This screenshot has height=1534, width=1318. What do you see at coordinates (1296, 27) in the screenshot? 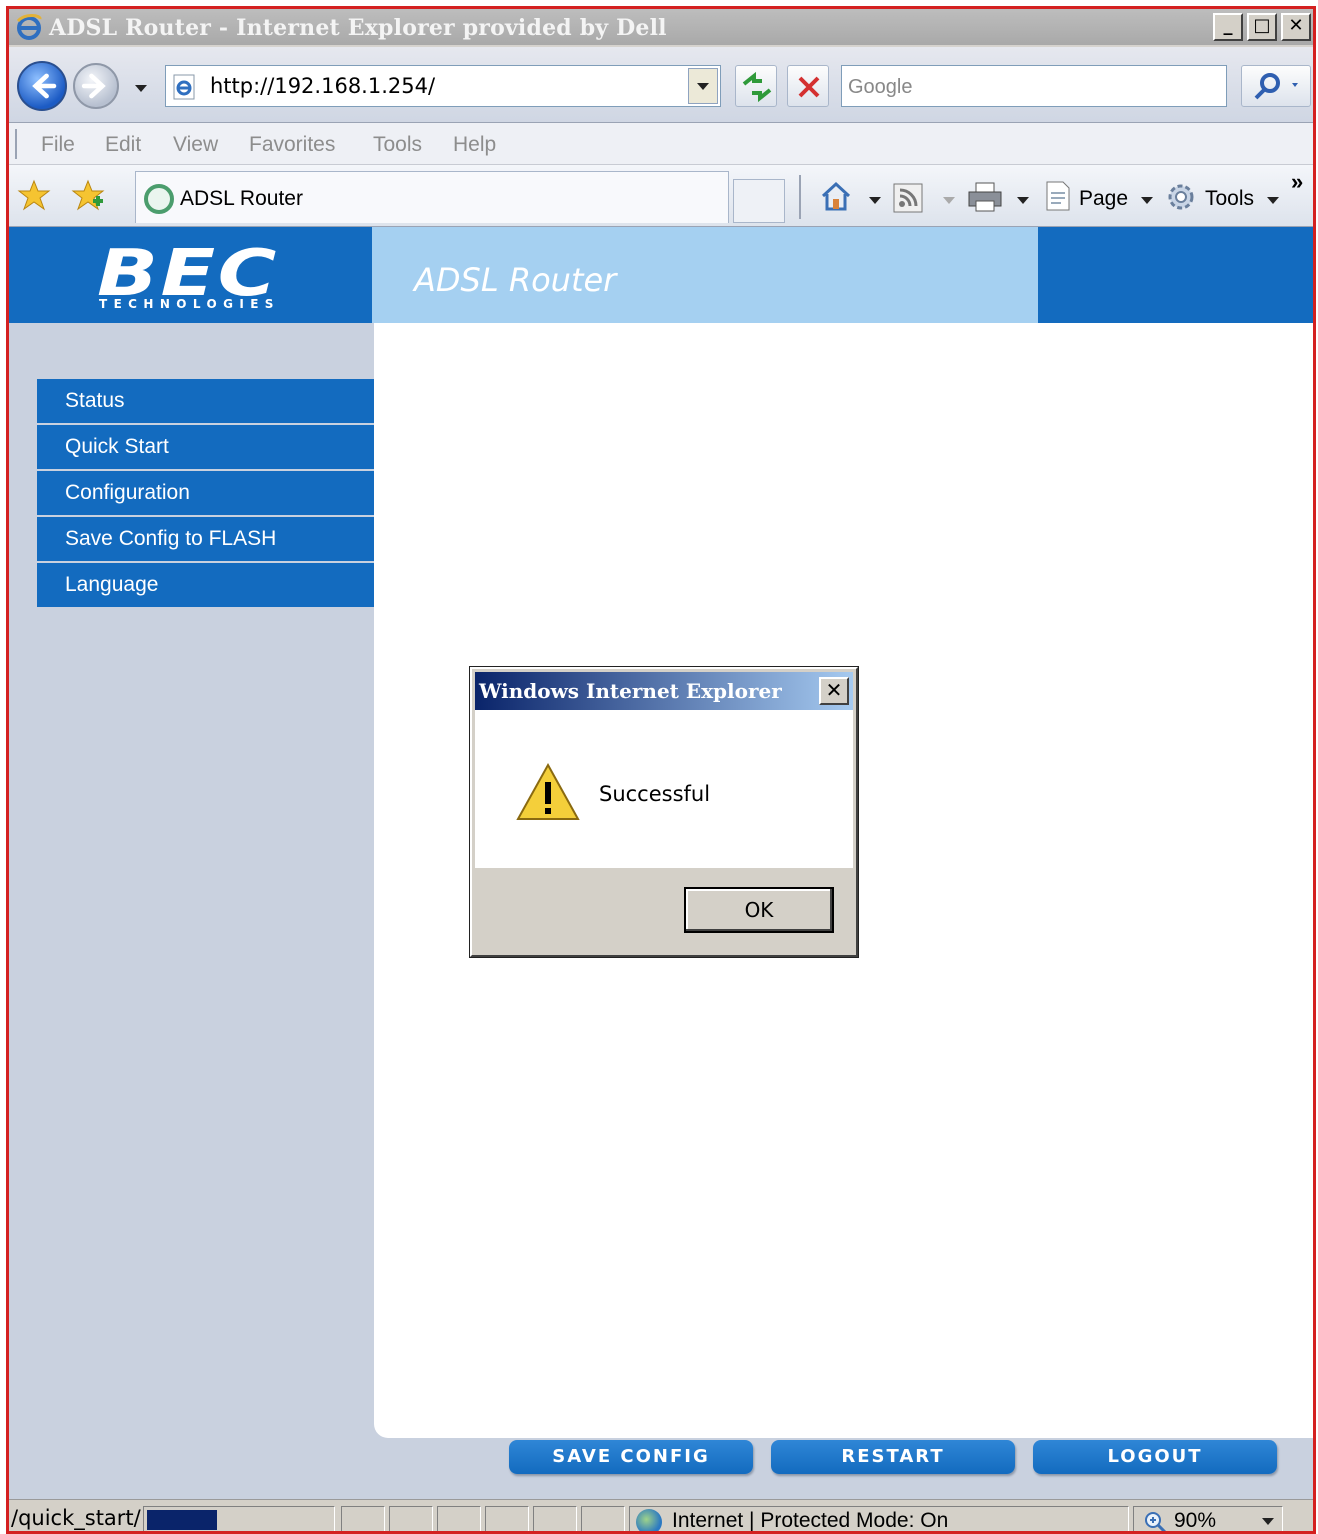
I see `close-window-button: ✕` at bounding box center [1296, 27].